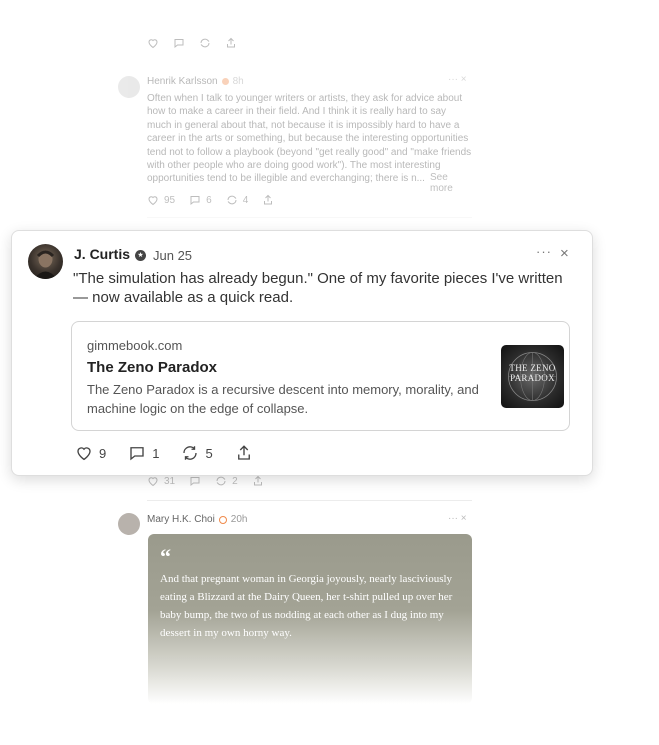 Image resolution: width=659 pixels, height=745 pixels. I want to click on author-name: J. Curtis, so click(102, 254).